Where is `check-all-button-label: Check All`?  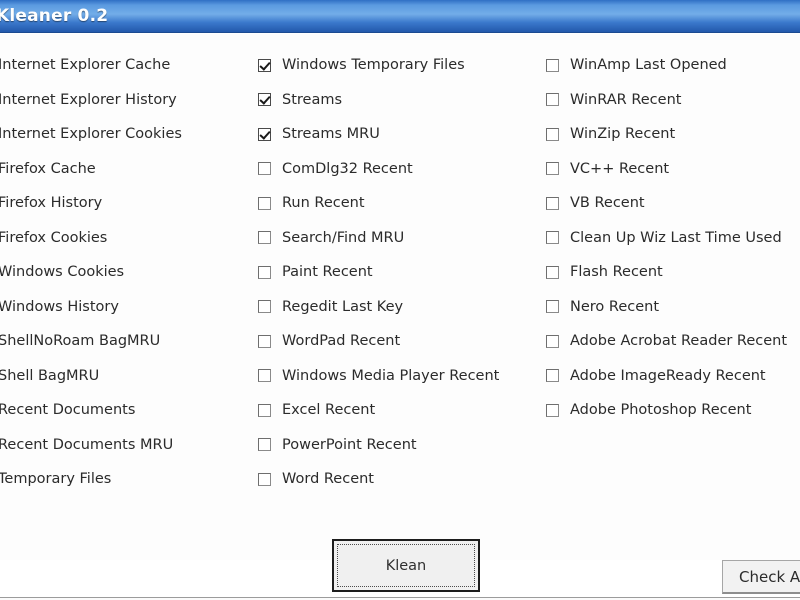
check-all-button-label: Check All is located at coordinates (769, 576).